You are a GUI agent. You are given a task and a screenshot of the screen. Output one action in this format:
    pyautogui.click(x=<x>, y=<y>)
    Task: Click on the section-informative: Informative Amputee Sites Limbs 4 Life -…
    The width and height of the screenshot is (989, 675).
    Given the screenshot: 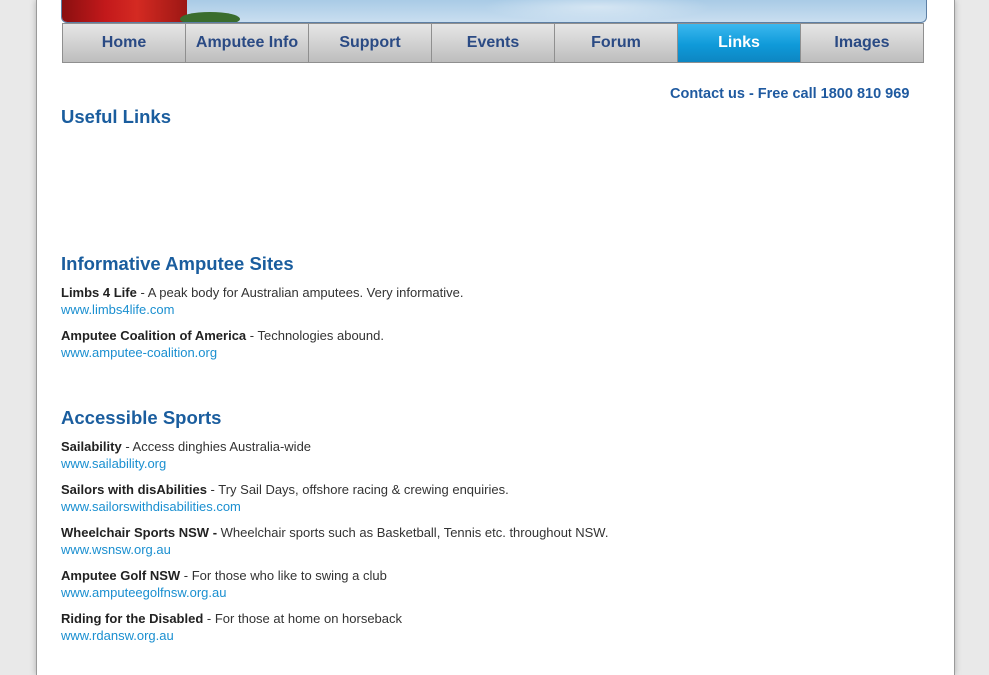 What is the action you would take?
    pyautogui.click(x=411, y=311)
    